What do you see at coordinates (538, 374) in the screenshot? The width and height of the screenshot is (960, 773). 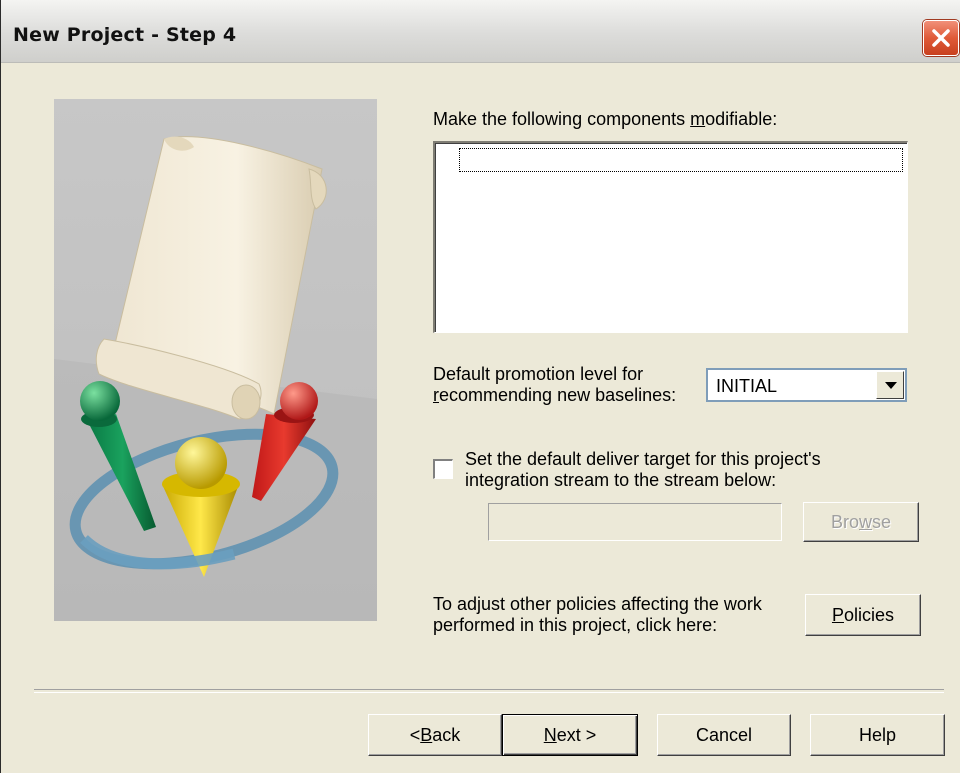 I see `promotion-label-line1: Default promotion level for` at bounding box center [538, 374].